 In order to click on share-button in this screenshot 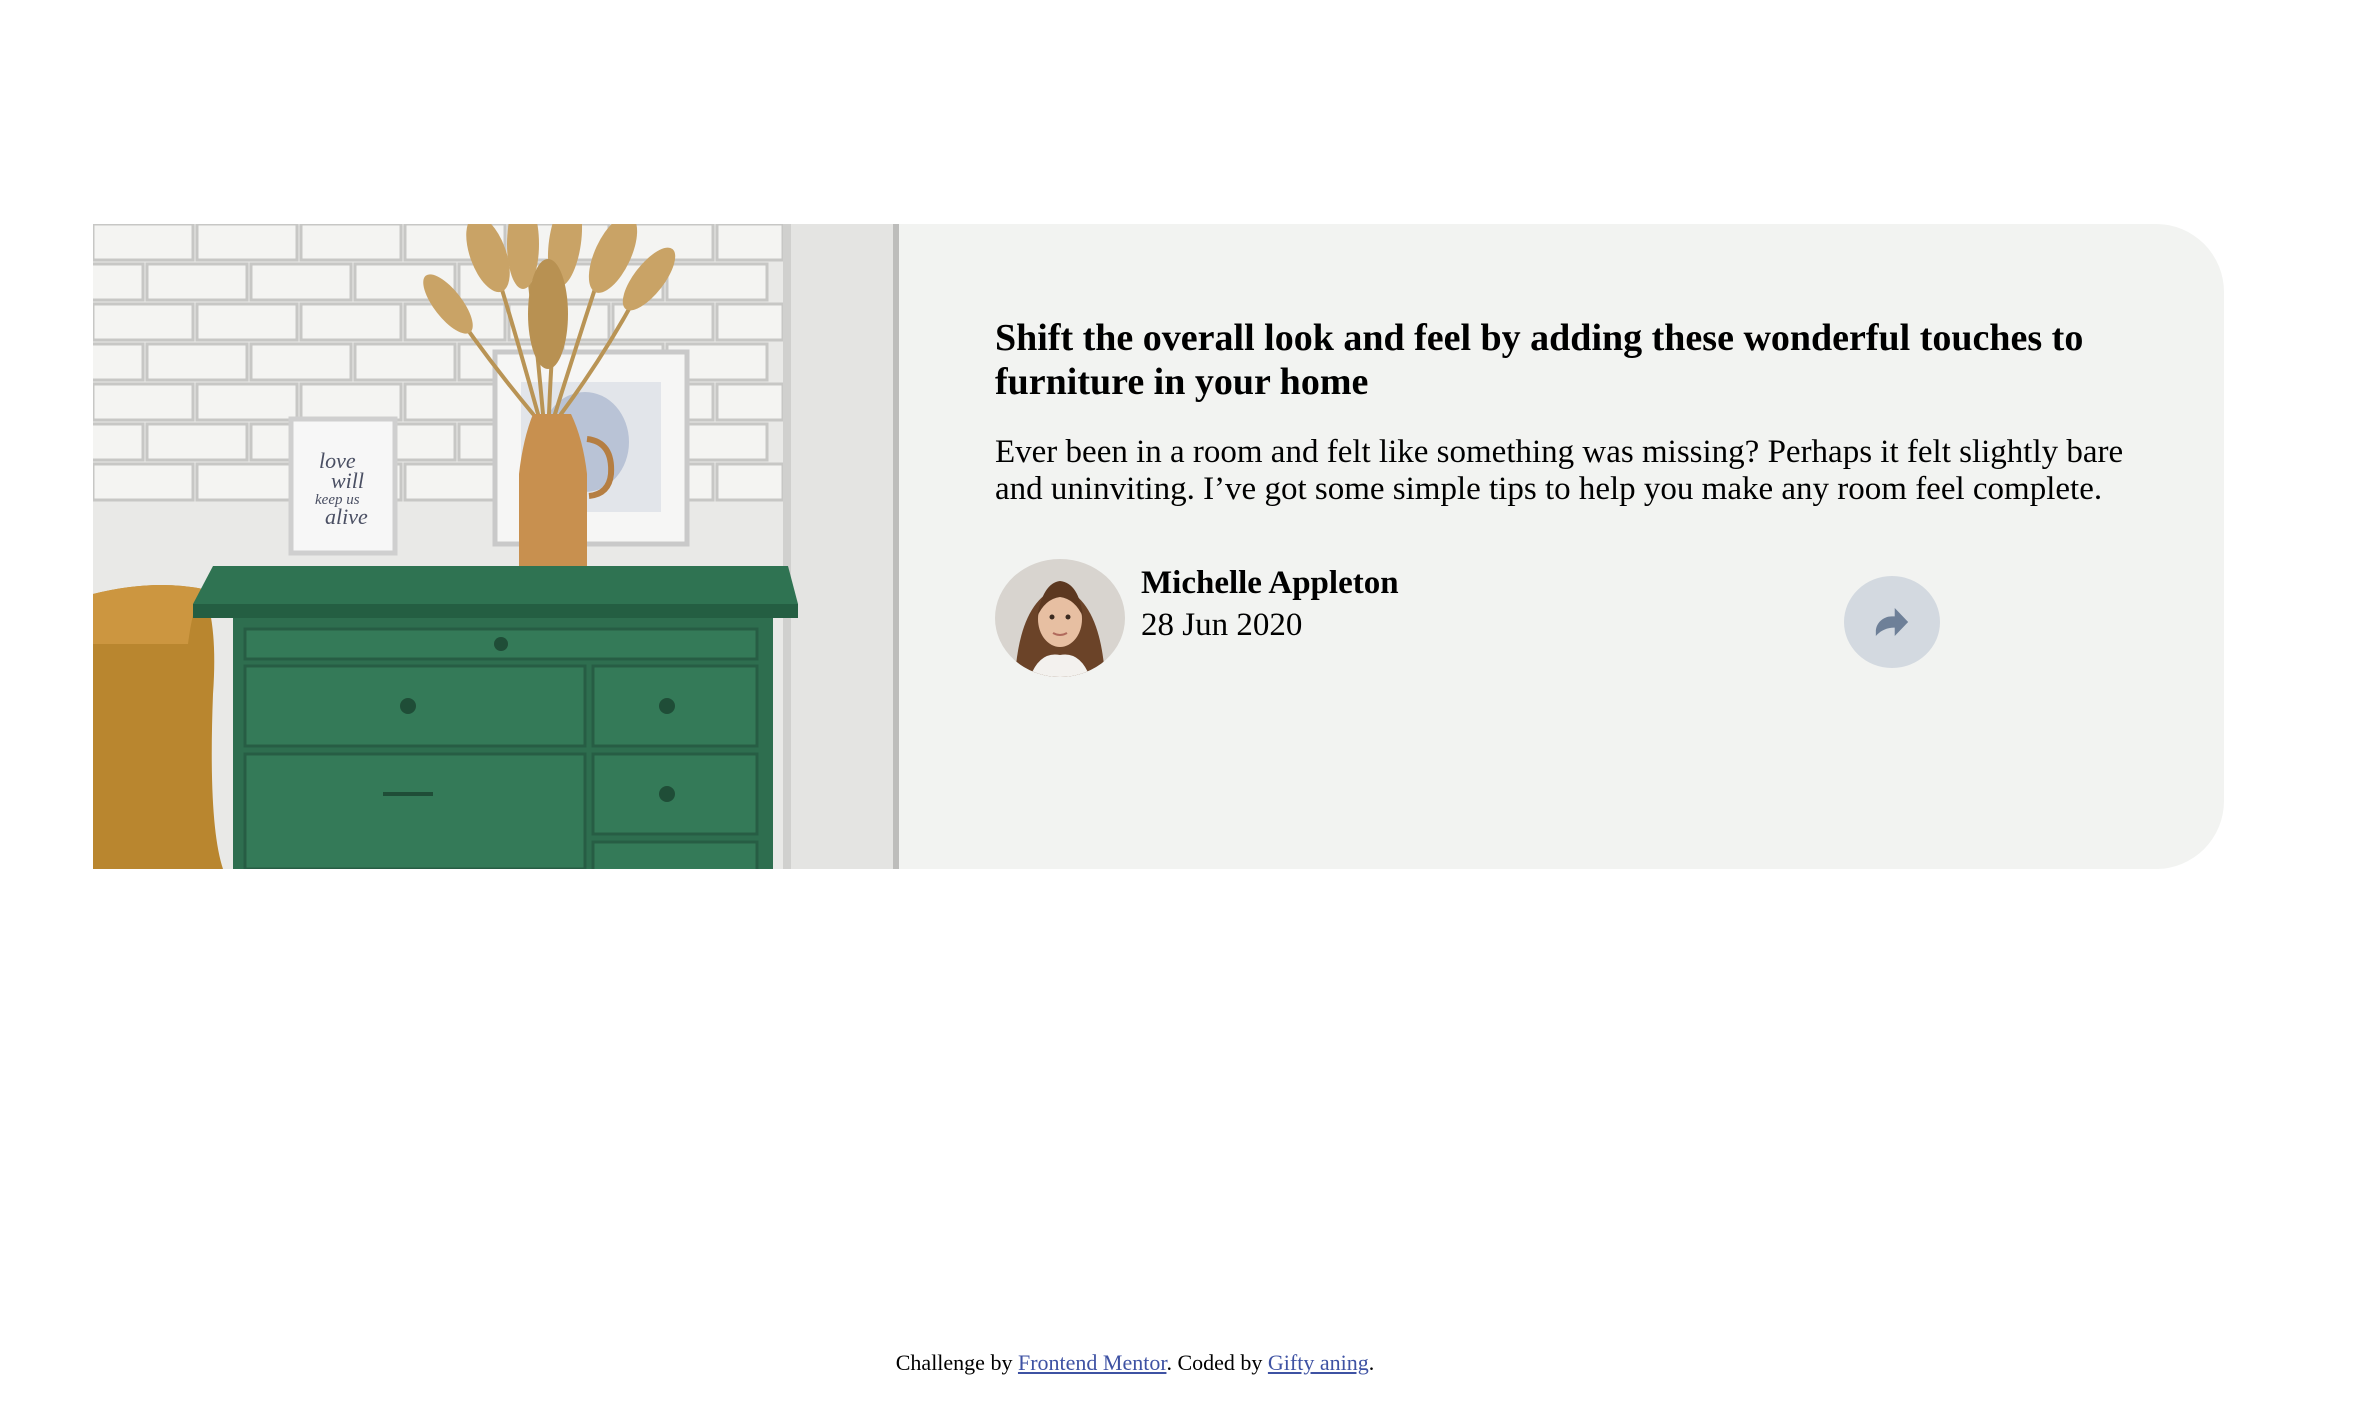, I will do `click(1892, 622)`.